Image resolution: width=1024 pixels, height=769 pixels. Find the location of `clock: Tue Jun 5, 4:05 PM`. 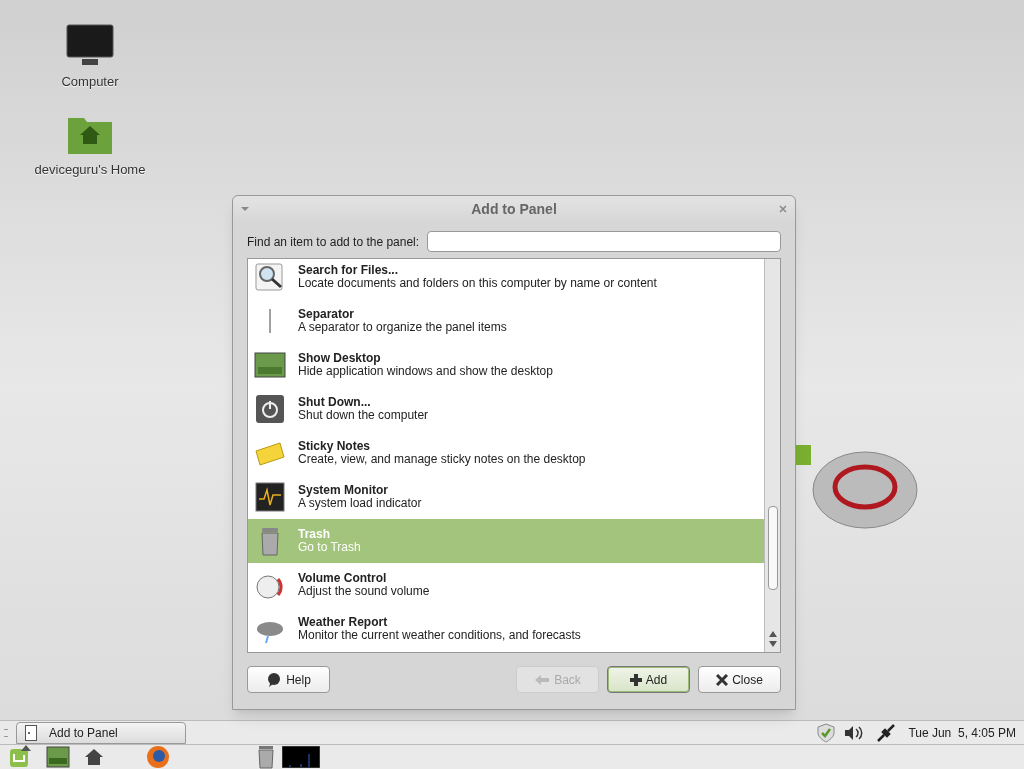

clock: Tue Jun 5, 4:05 PM is located at coordinates (962, 732).